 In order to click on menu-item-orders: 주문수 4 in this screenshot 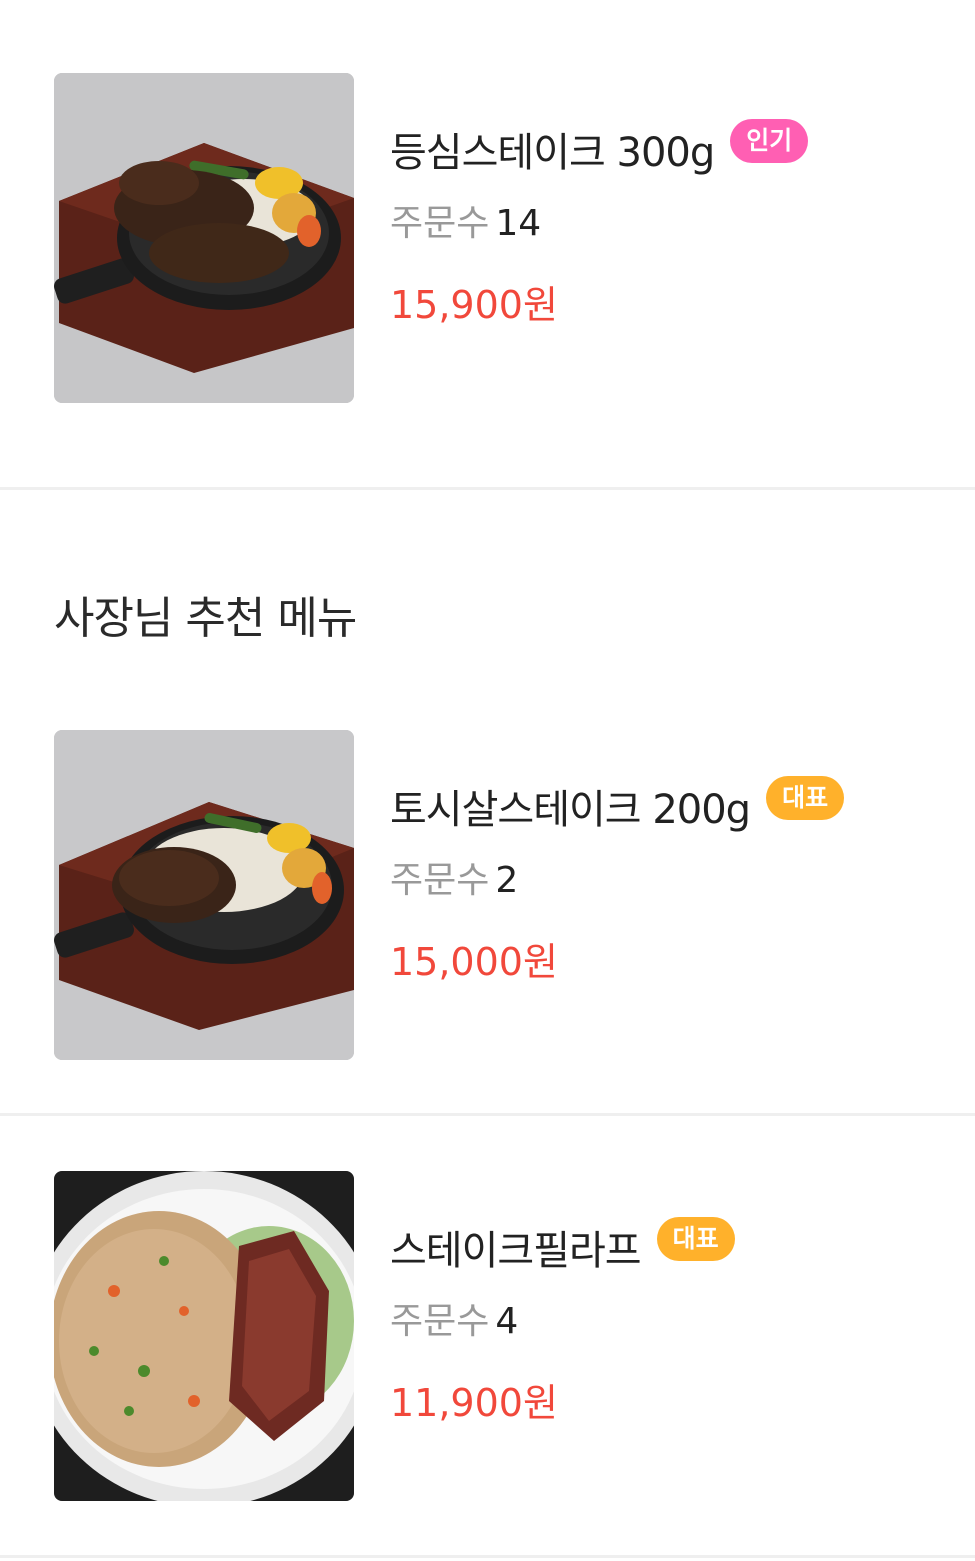, I will do `click(562, 1322)`.